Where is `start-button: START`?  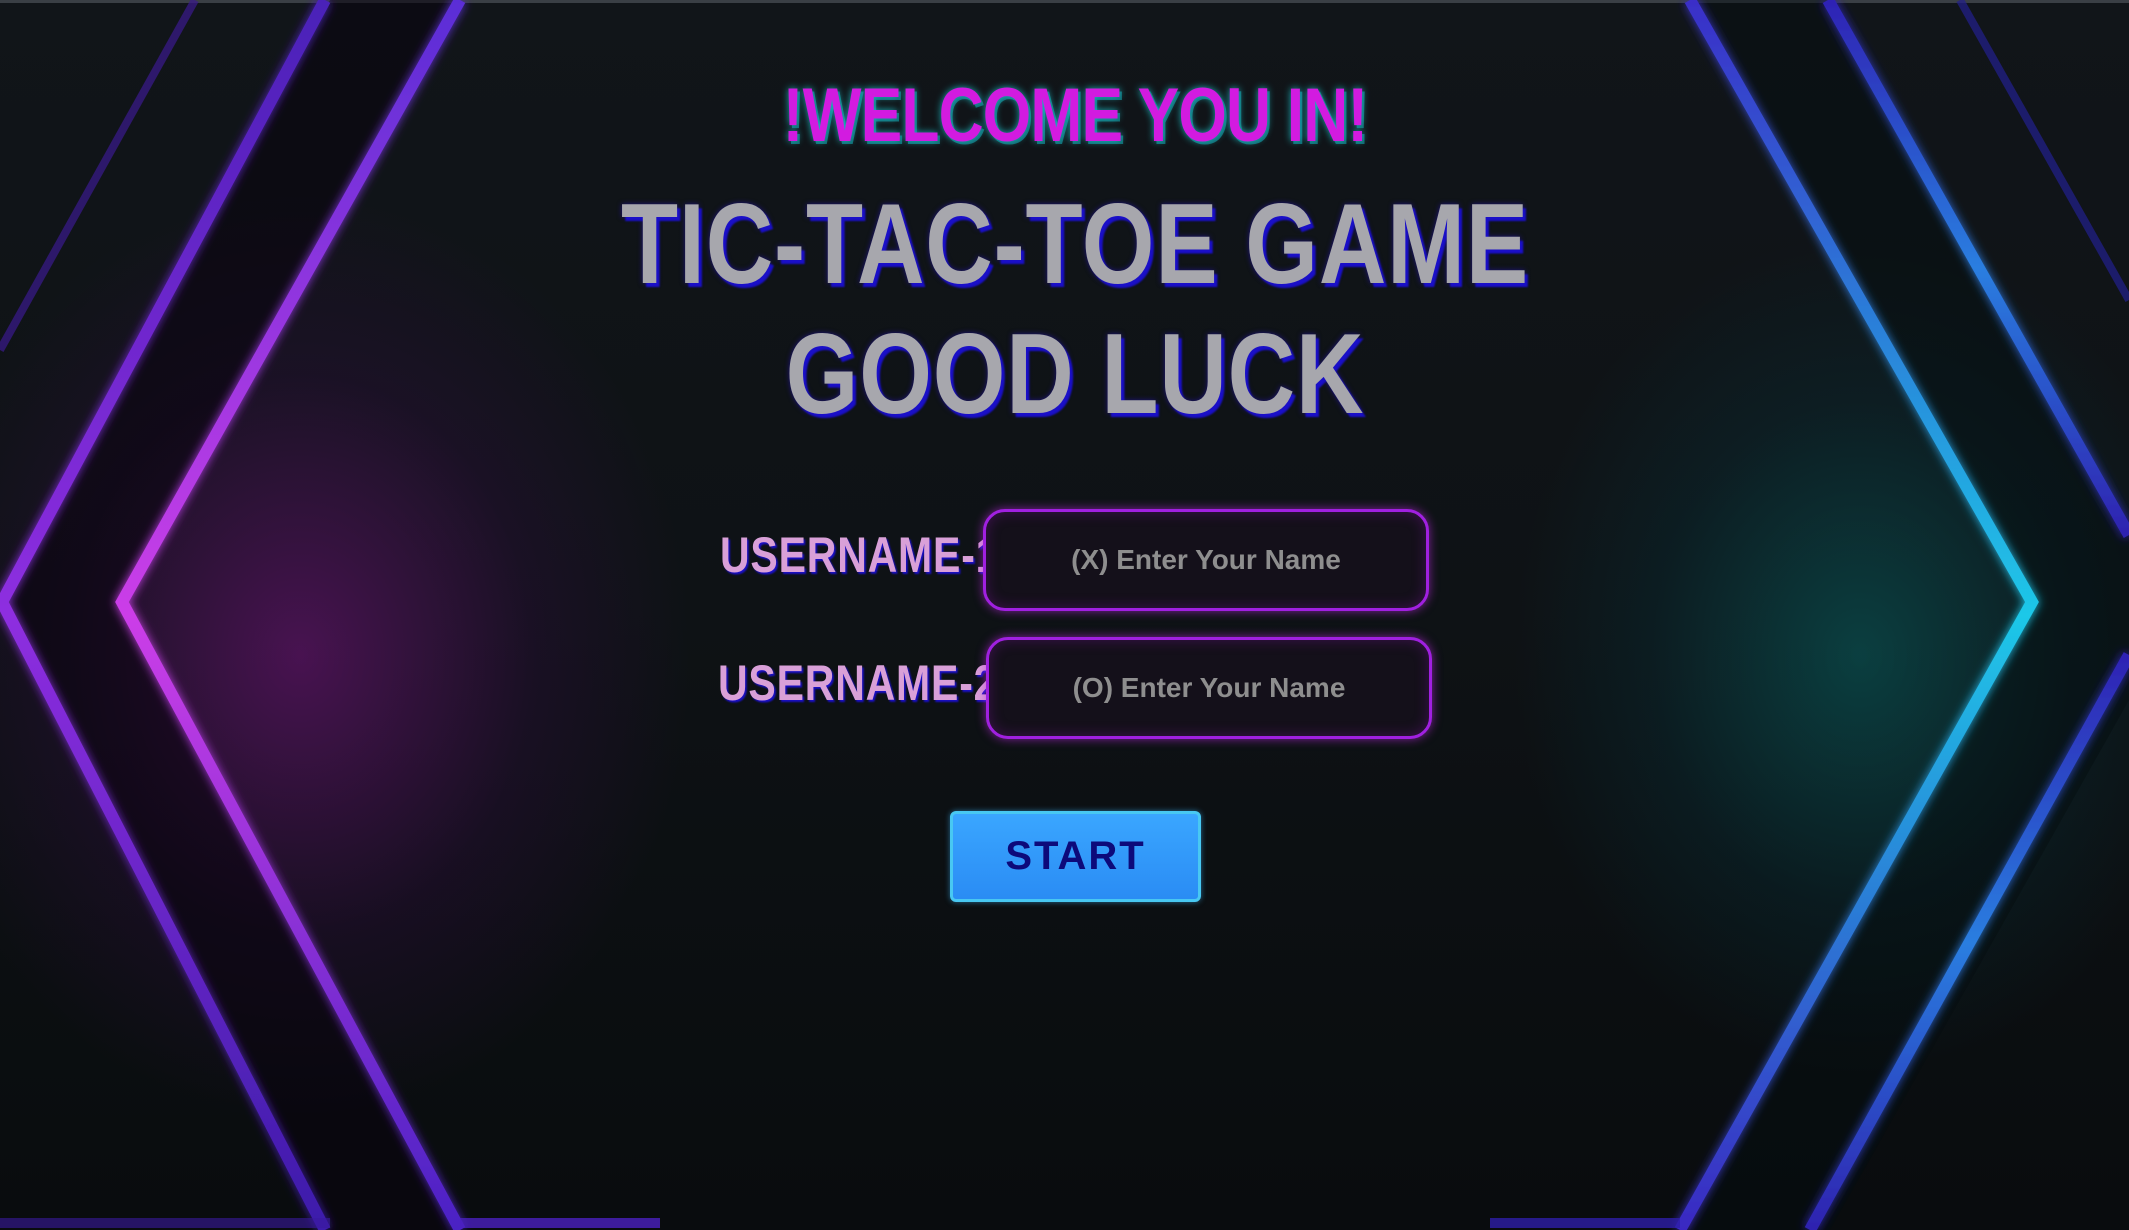 start-button: START is located at coordinates (1075, 856).